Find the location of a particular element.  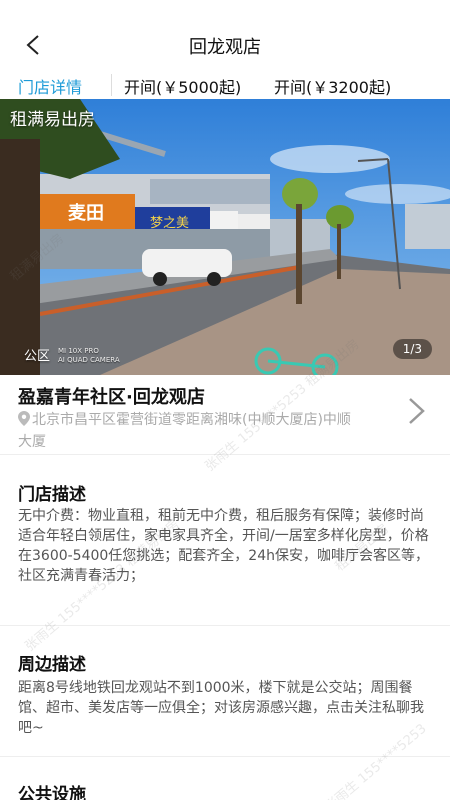

camera-watermark: MI 10X PRO AI QUAD CAMERA is located at coordinates (89, 356).